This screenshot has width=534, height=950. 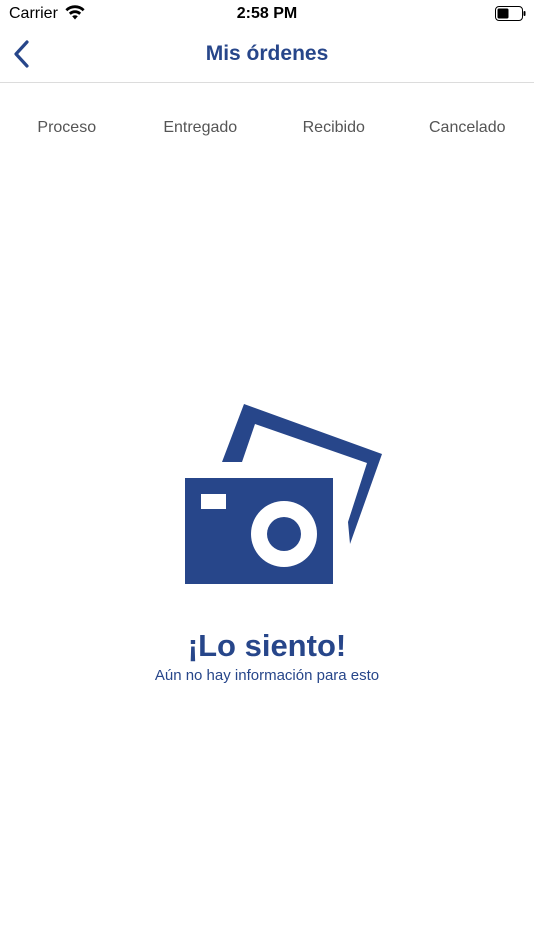 What do you see at coordinates (267, 645) in the screenshot?
I see `empty-state-title: ¡Lo siento!` at bounding box center [267, 645].